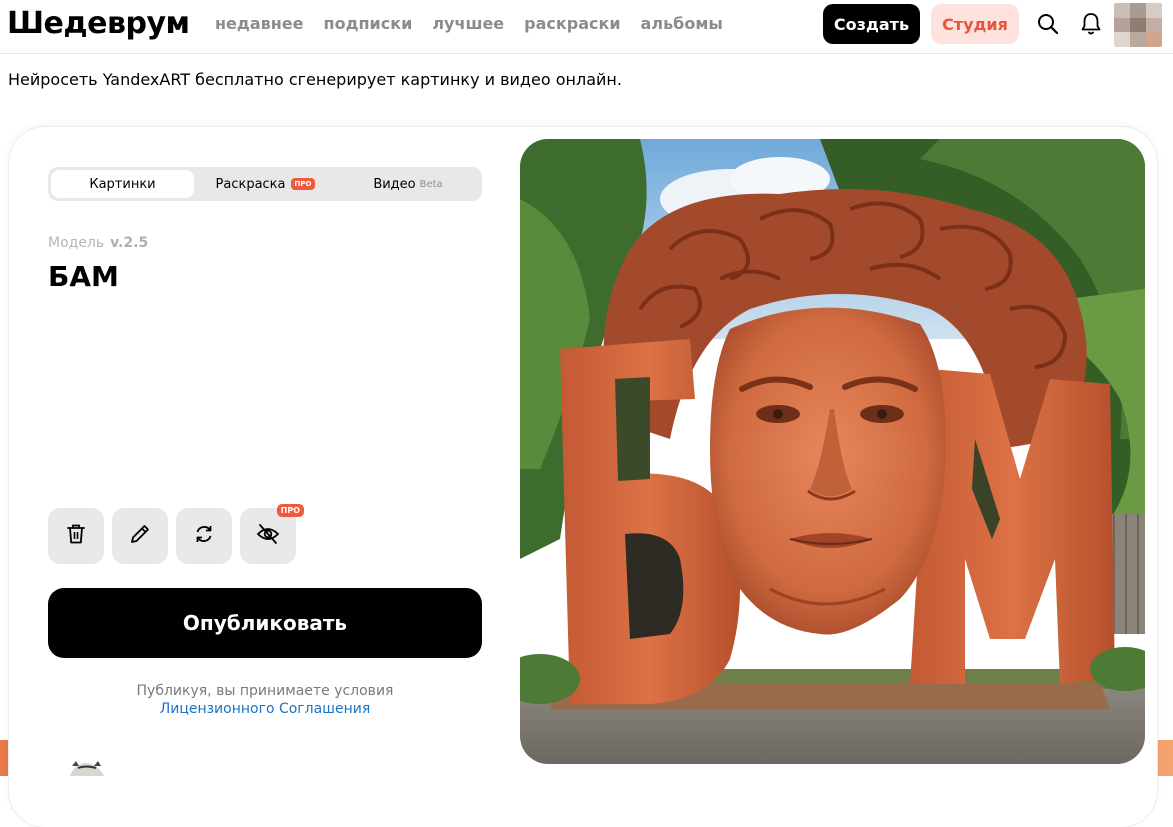 This screenshot has height=827, width=1173. What do you see at coordinates (394, 184) in the screenshot?
I see `tab-video-label: Видео` at bounding box center [394, 184].